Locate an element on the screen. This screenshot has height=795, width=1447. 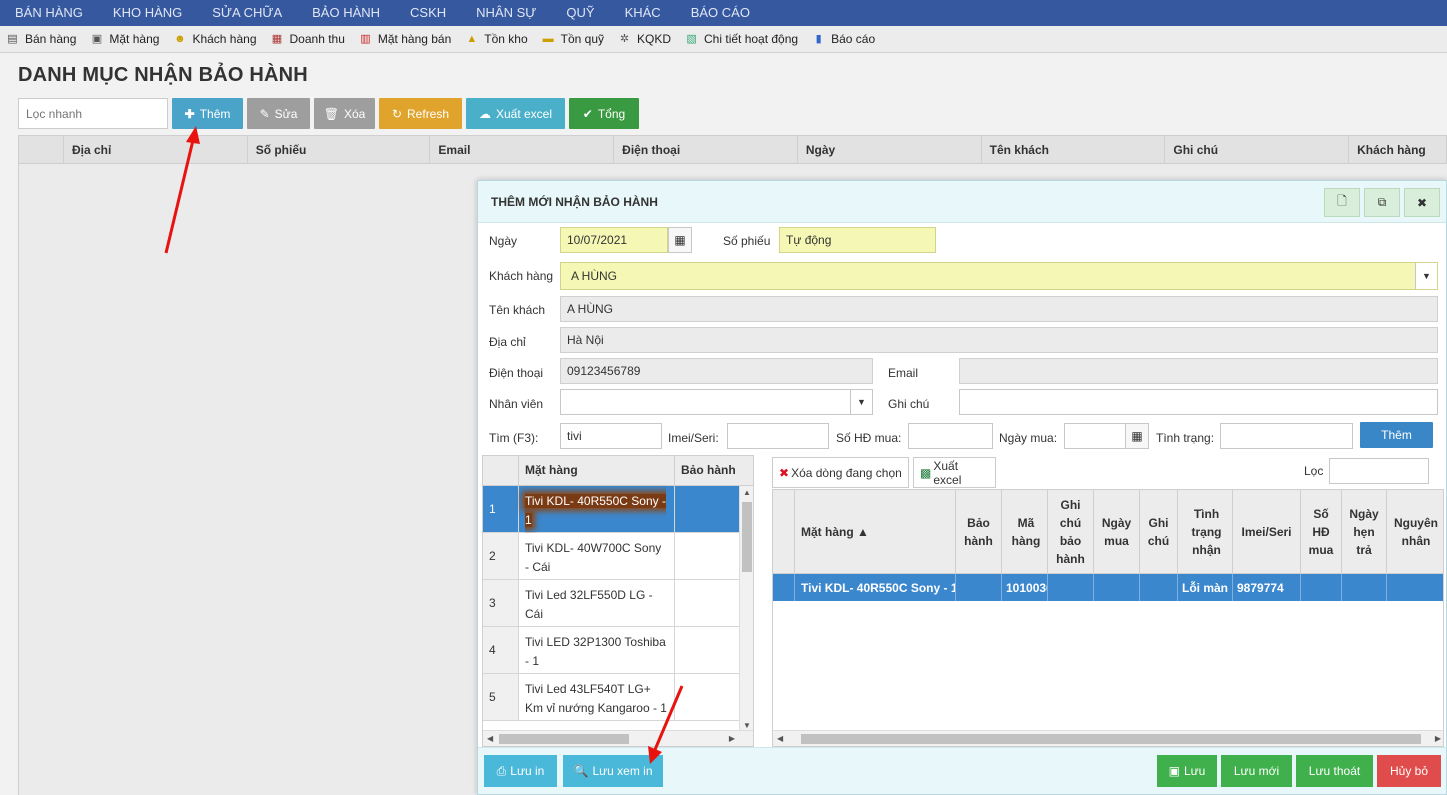
save-print-button: ⎙ Lưu in is located at coordinates (520, 771).